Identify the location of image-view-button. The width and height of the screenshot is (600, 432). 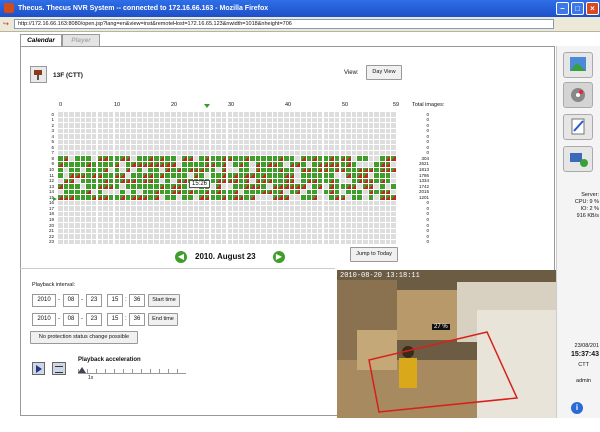
(578, 65).